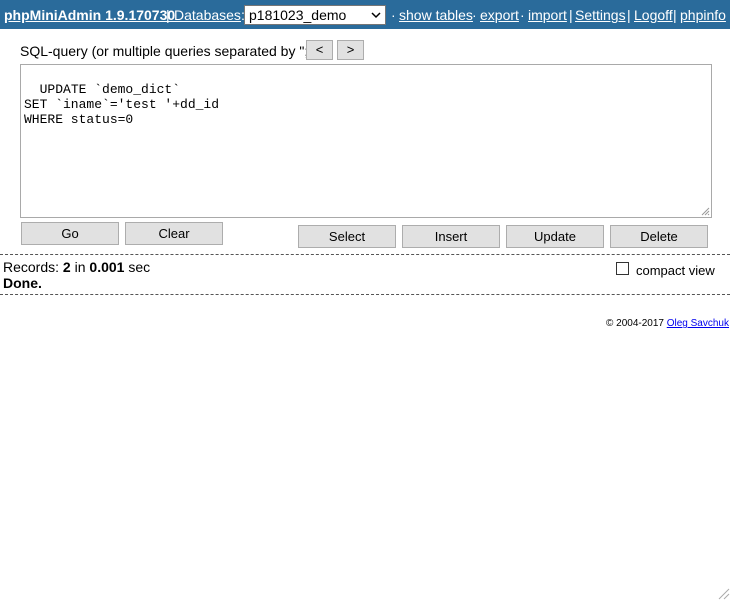 The width and height of the screenshot is (730, 600). What do you see at coordinates (207, 15) in the screenshot?
I see `databases-link: Databases` at bounding box center [207, 15].